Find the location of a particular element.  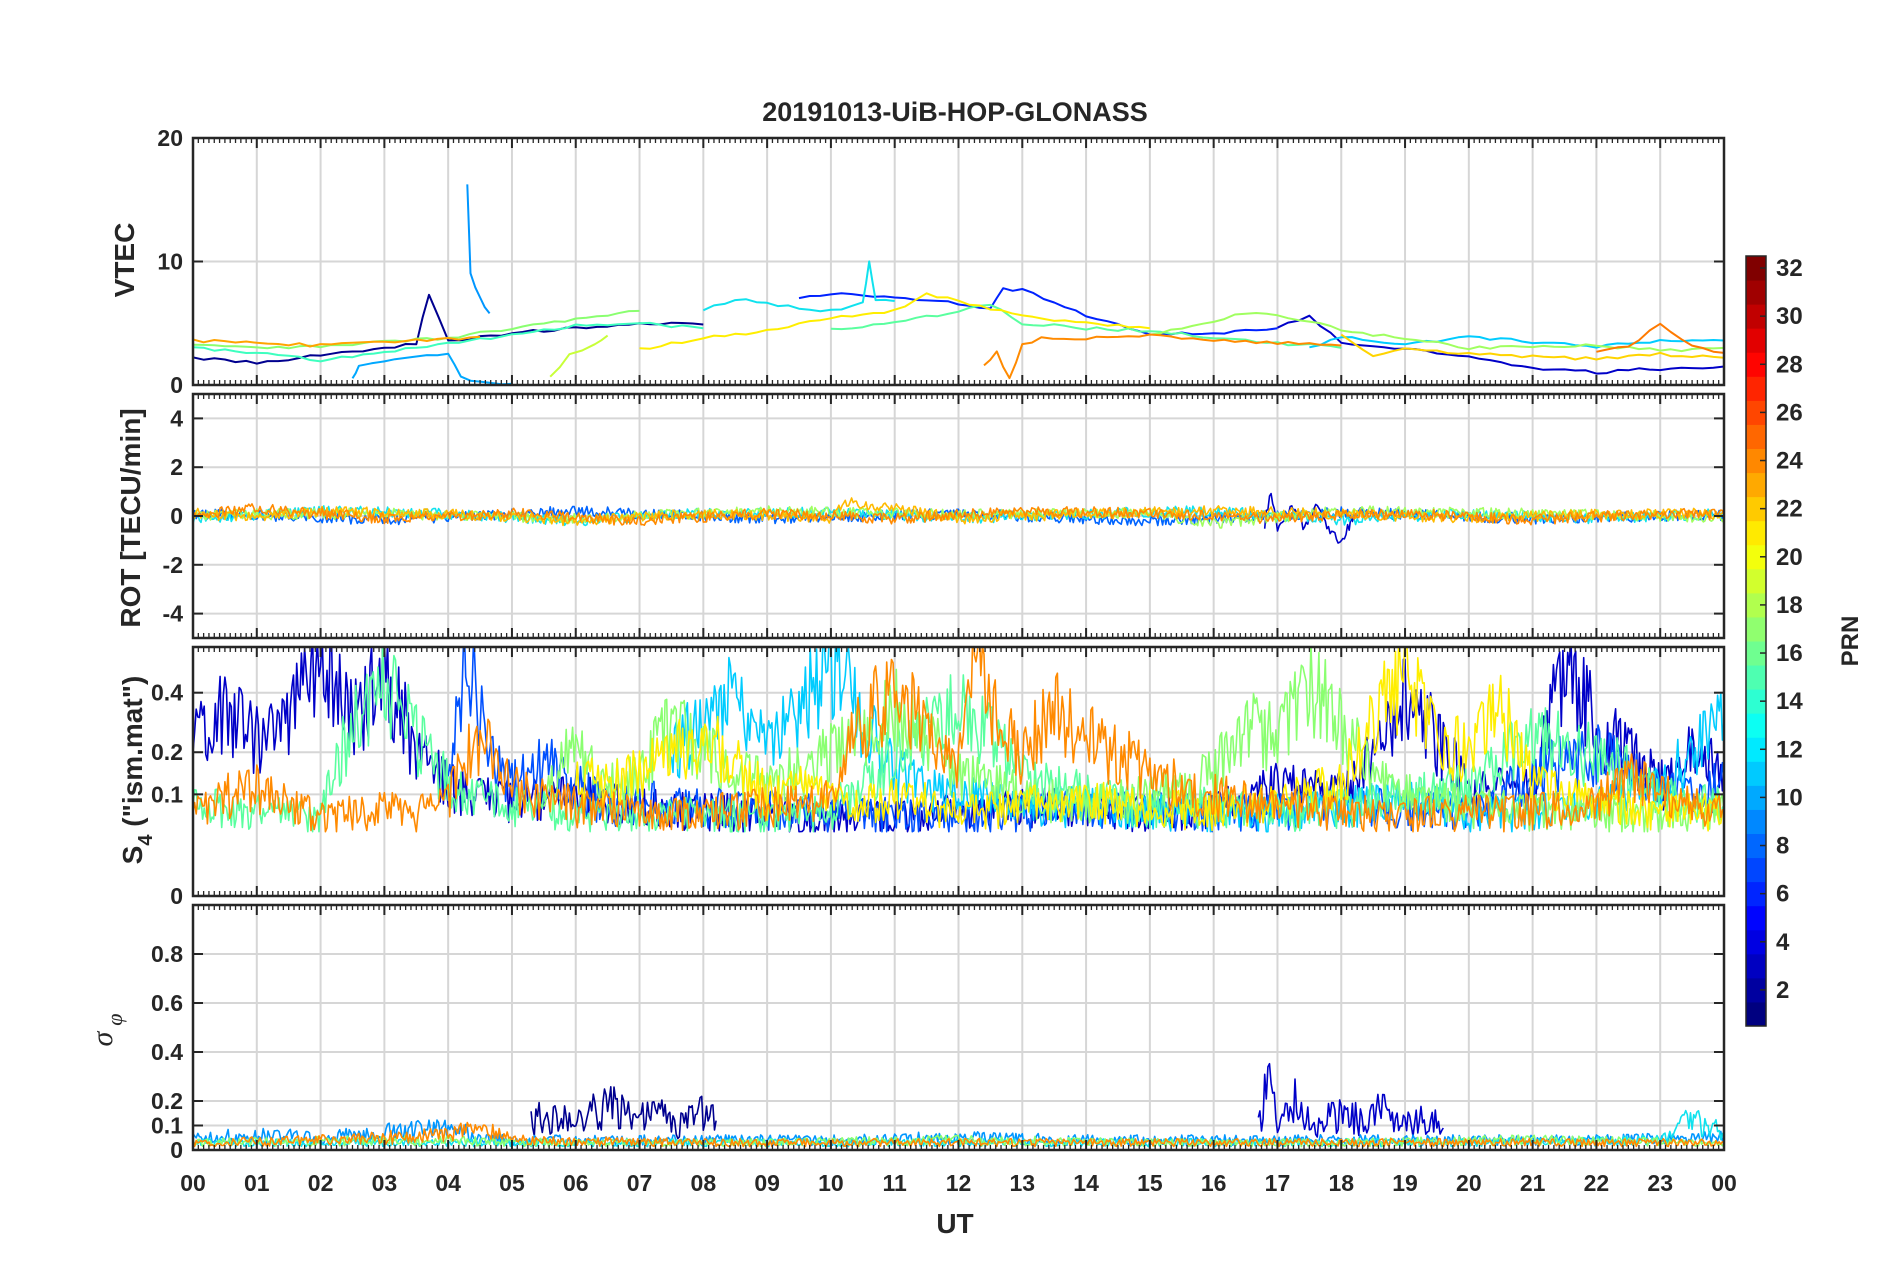

x-tick-label: 09 is located at coordinates (767, 1183).